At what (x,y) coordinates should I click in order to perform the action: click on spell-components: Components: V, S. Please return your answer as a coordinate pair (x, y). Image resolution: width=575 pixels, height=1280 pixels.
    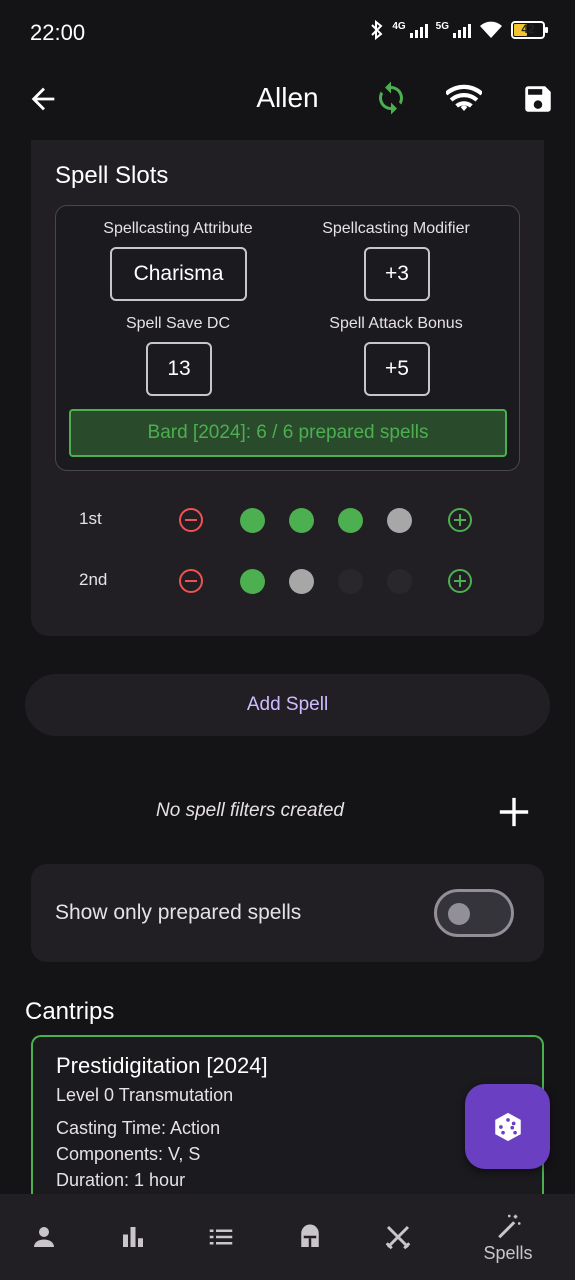
    Looking at the image, I should click on (128, 1154).